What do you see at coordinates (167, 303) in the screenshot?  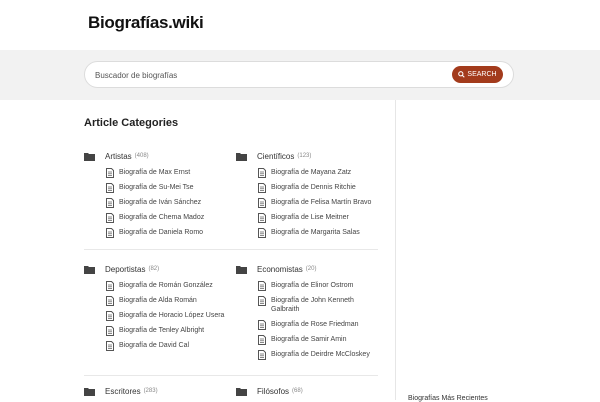 I see `list-item: Biografía de Alda Román` at bounding box center [167, 303].